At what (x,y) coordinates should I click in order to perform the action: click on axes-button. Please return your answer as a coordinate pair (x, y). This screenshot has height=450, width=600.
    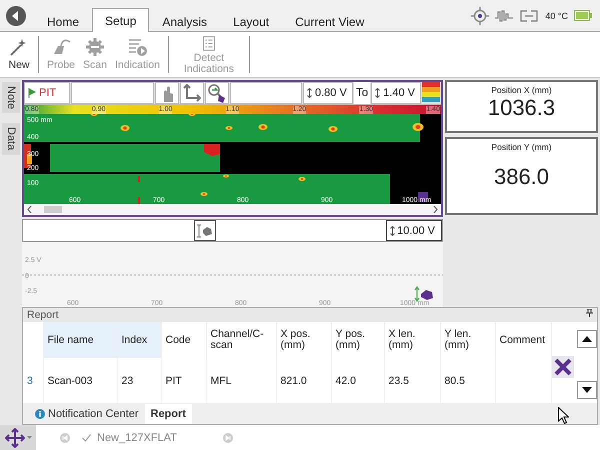
    Looking at the image, I should click on (192, 93).